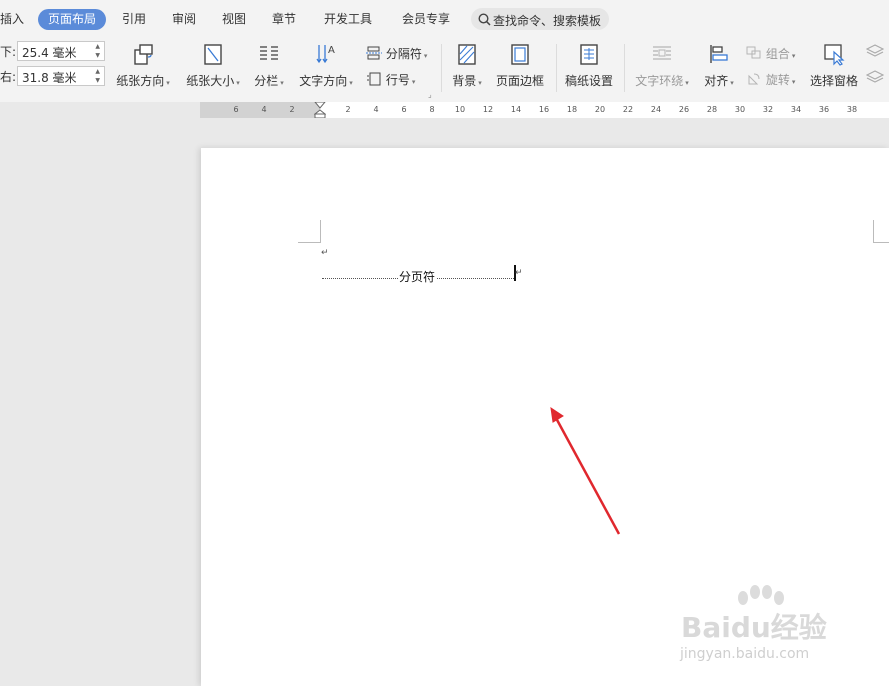 This screenshot has width=889, height=686. I want to click on ruler-tick-label: 10, so click(460, 109).